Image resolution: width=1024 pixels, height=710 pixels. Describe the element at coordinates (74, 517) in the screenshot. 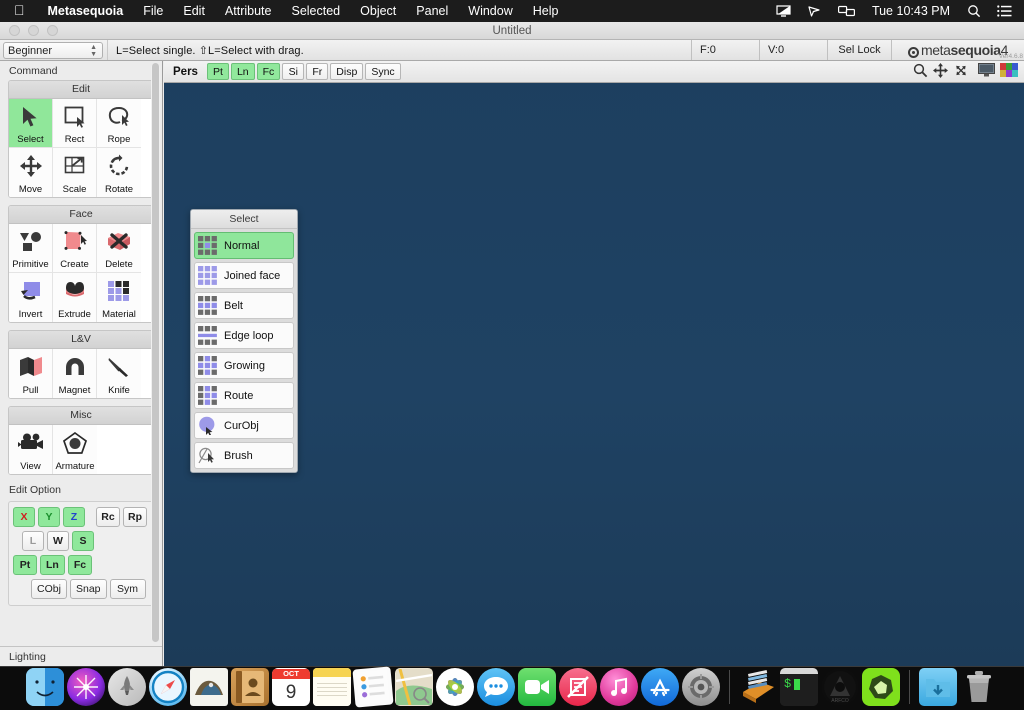

I see `edit-option-z: Z` at that location.